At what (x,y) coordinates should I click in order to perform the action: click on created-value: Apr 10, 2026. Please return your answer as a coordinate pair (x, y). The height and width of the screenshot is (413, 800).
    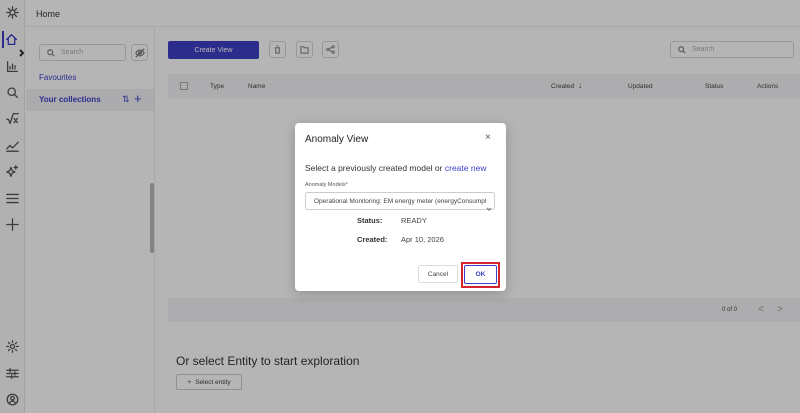
    Looking at the image, I should click on (422, 239).